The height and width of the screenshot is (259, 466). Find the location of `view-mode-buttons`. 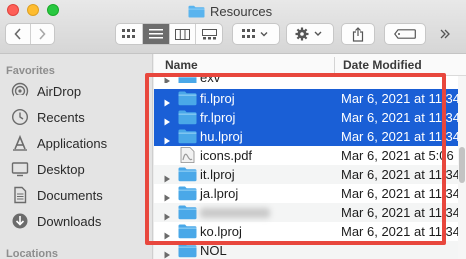

view-mode-buttons is located at coordinates (169, 34).